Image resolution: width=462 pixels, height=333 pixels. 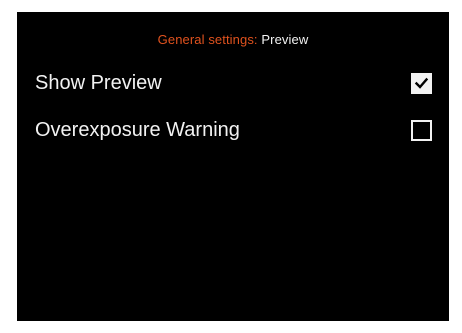 What do you see at coordinates (137, 130) in the screenshot?
I see `overexposure-warning-label: Overexposure Warning` at bounding box center [137, 130].